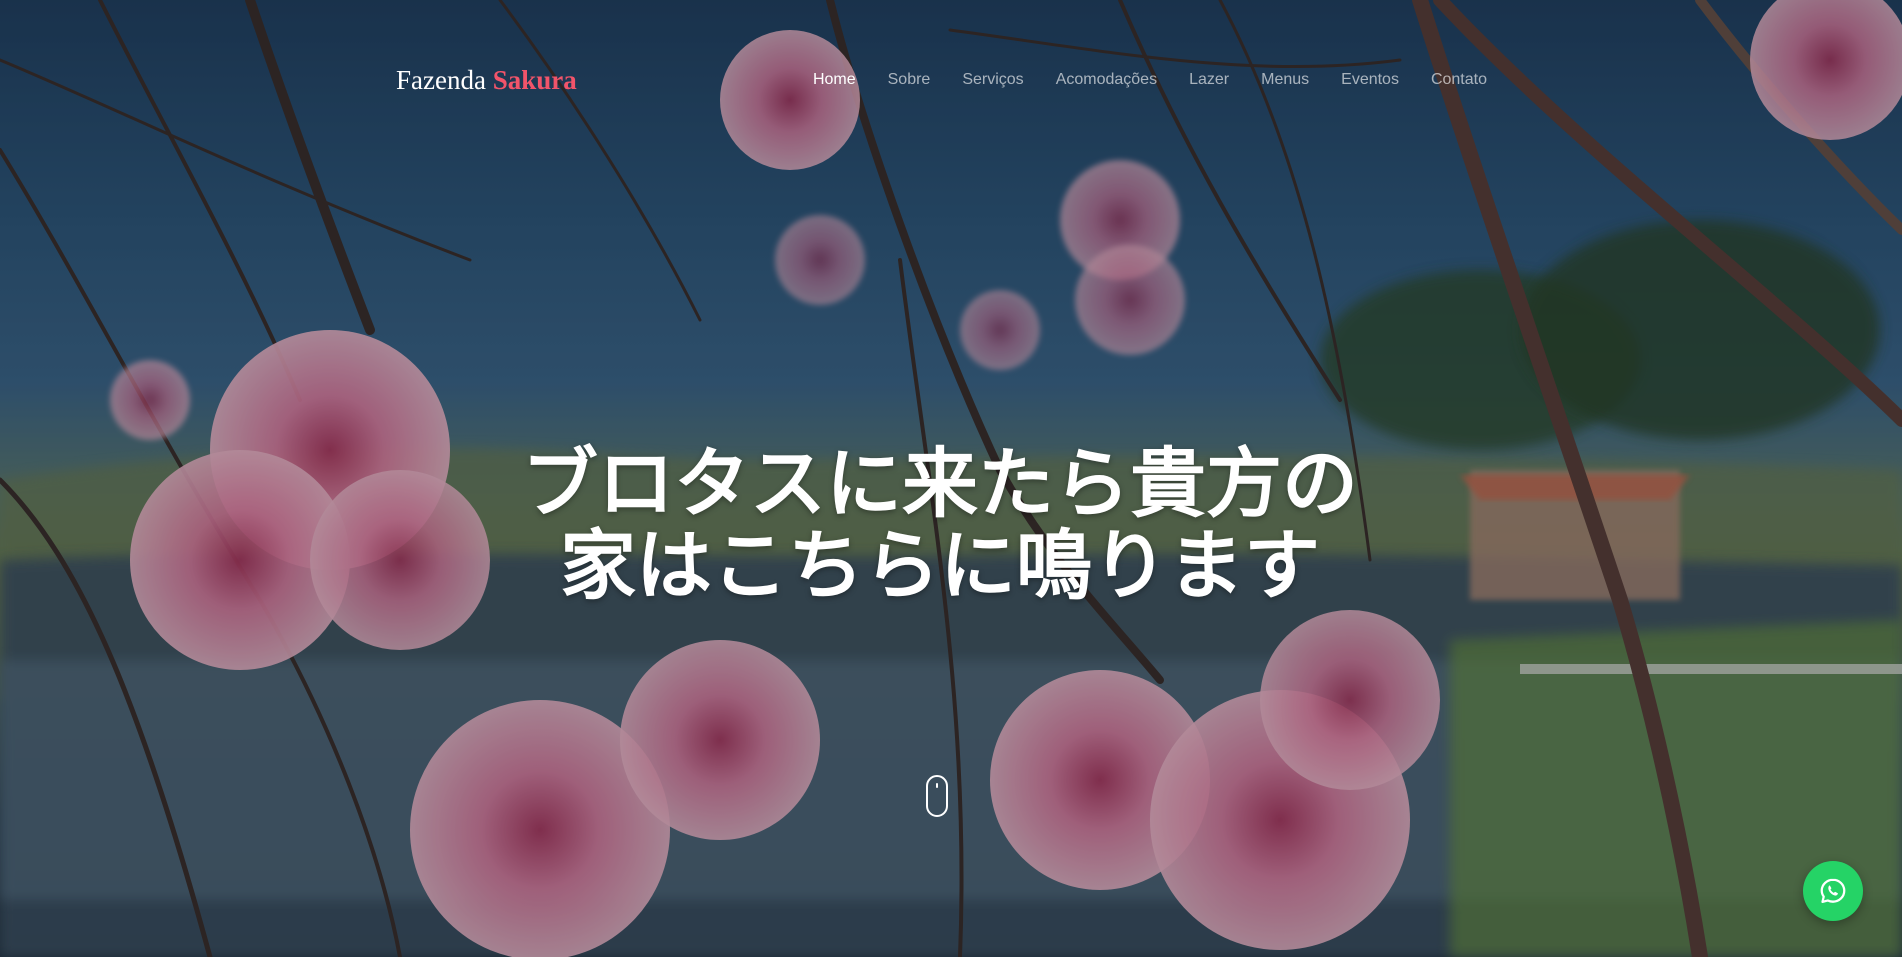  I want to click on brand-name-accent: Sakura, so click(534, 79).